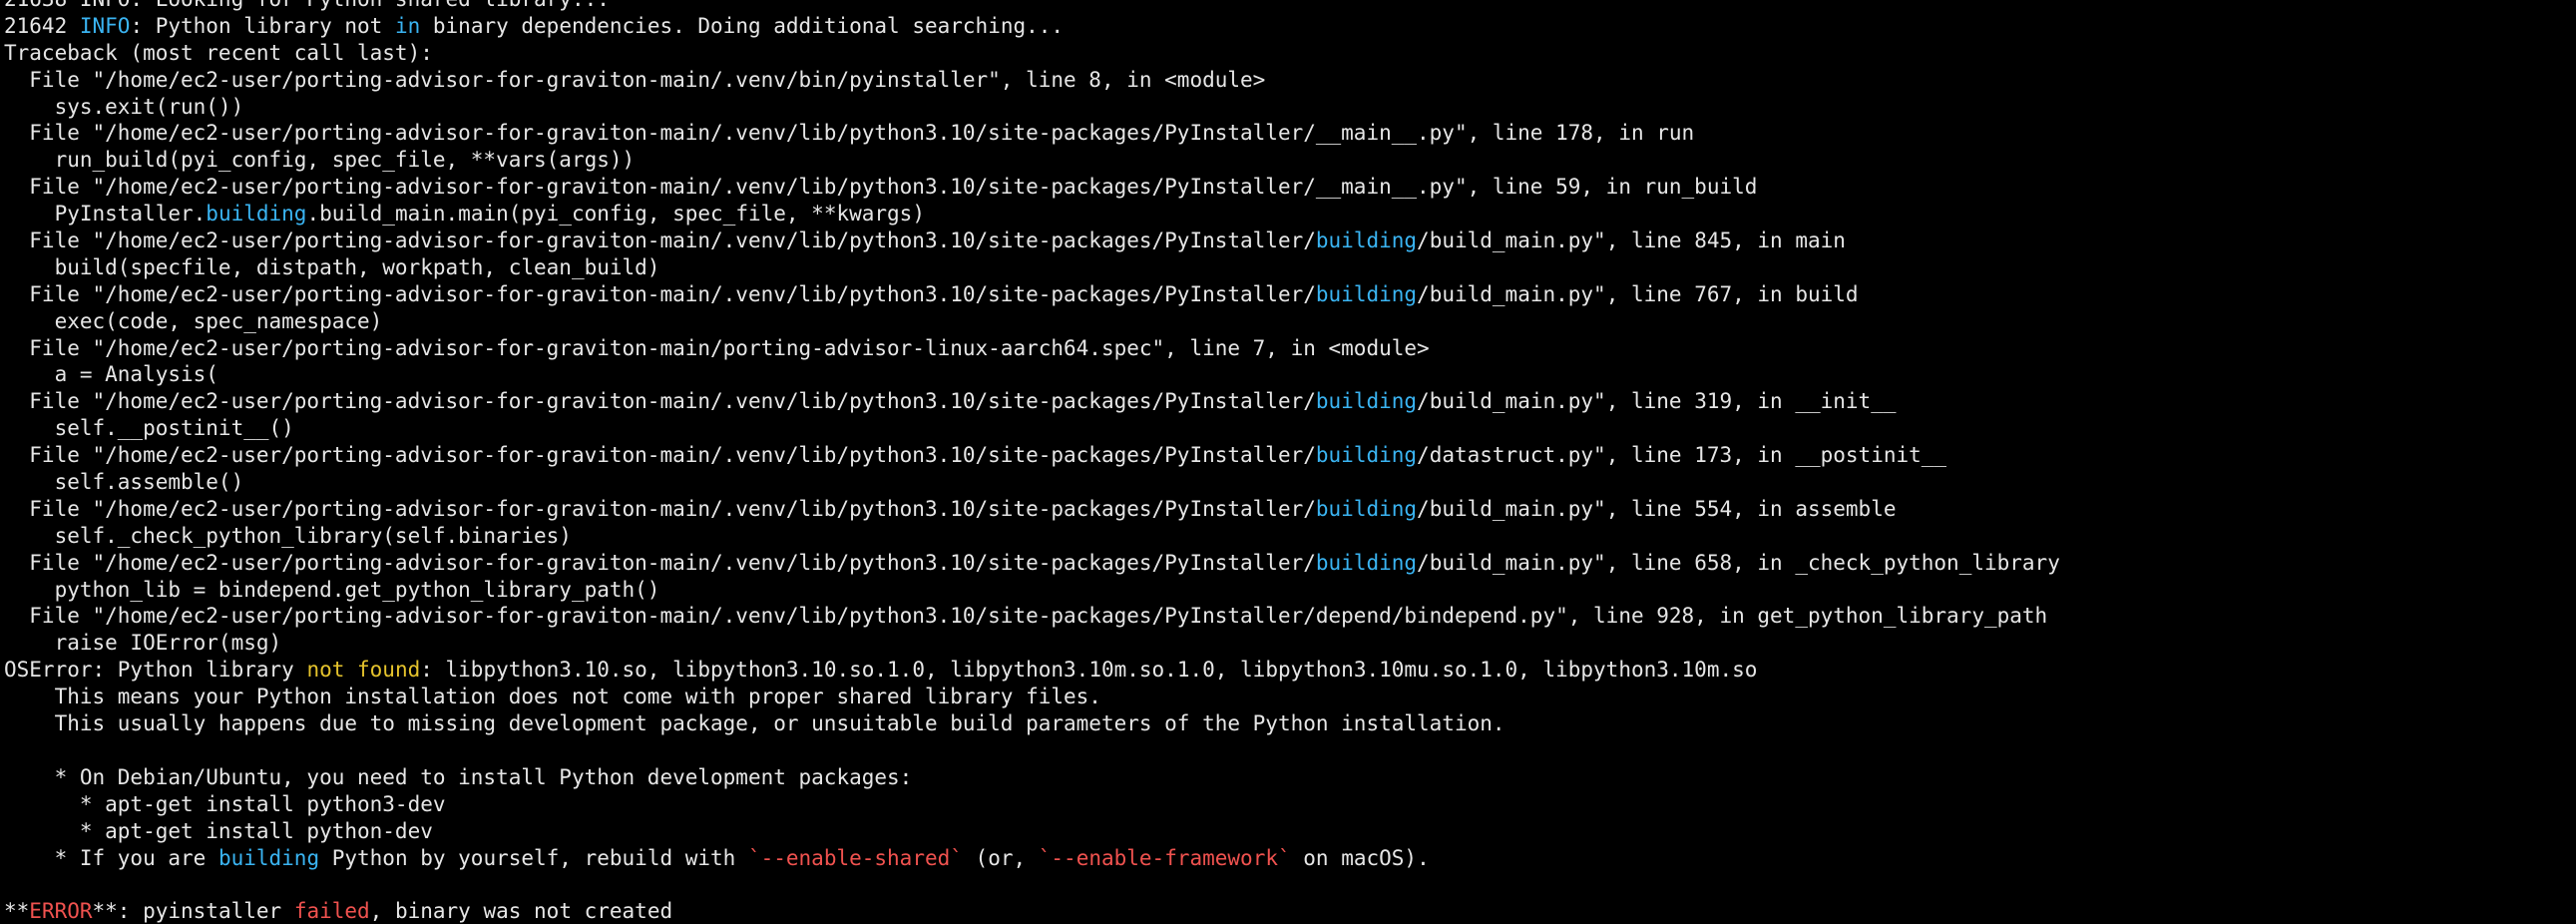 The image size is (2576, 924). I want to click on output-text: Traceback (most recent call last):, so click(218, 52).